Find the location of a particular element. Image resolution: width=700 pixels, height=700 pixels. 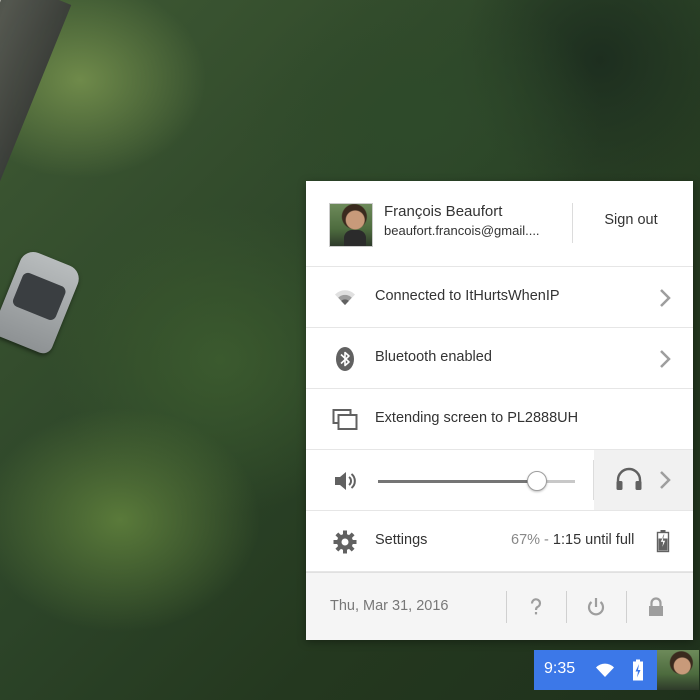

network-row: Connected to ItHurtsWhenIP is located at coordinates (499, 297).